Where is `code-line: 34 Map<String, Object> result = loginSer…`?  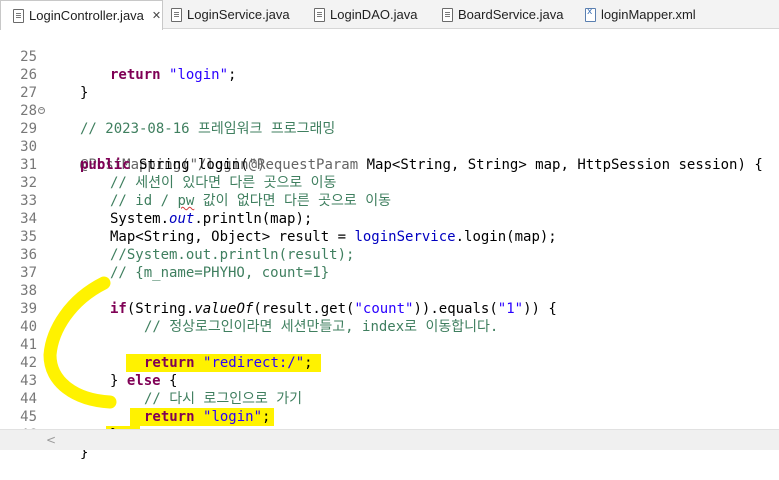 code-line: 34 Map<String, Object> result = loginSer… is located at coordinates (389, 218).